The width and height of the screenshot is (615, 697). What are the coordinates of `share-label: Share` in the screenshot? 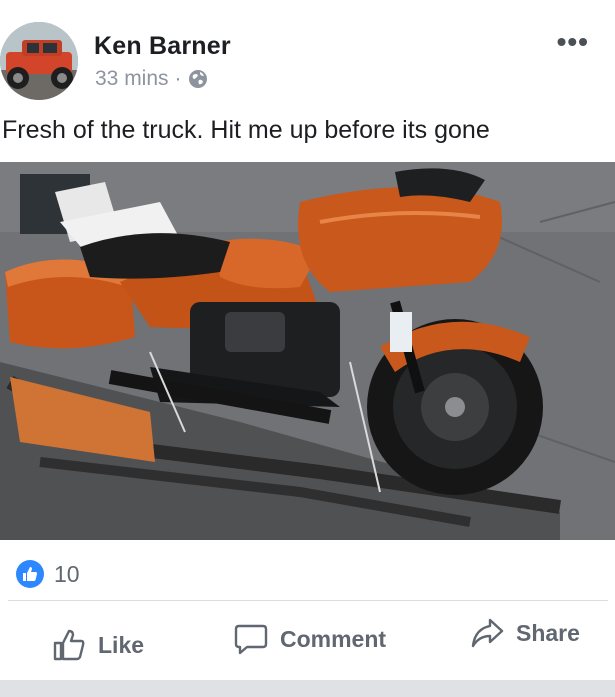 It's located at (548, 632).